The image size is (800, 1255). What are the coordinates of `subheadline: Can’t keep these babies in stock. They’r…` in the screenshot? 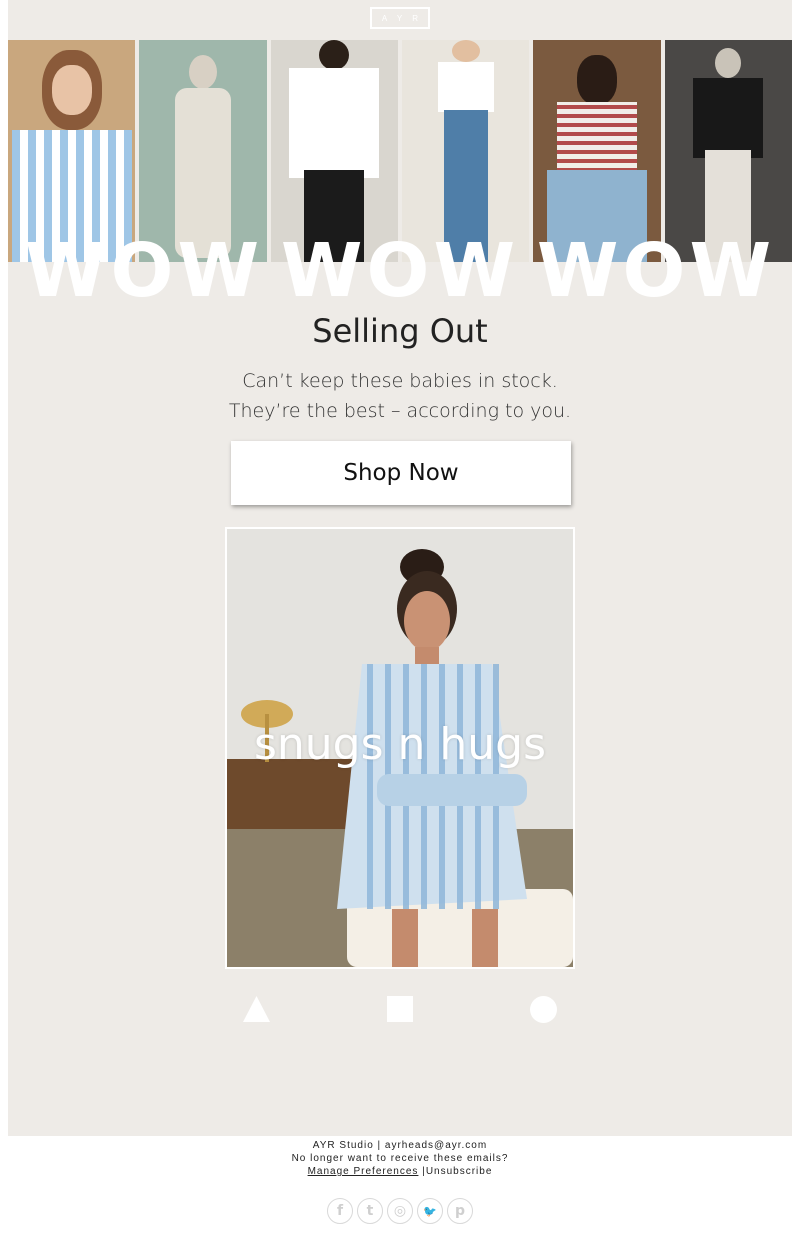 It's located at (400, 396).